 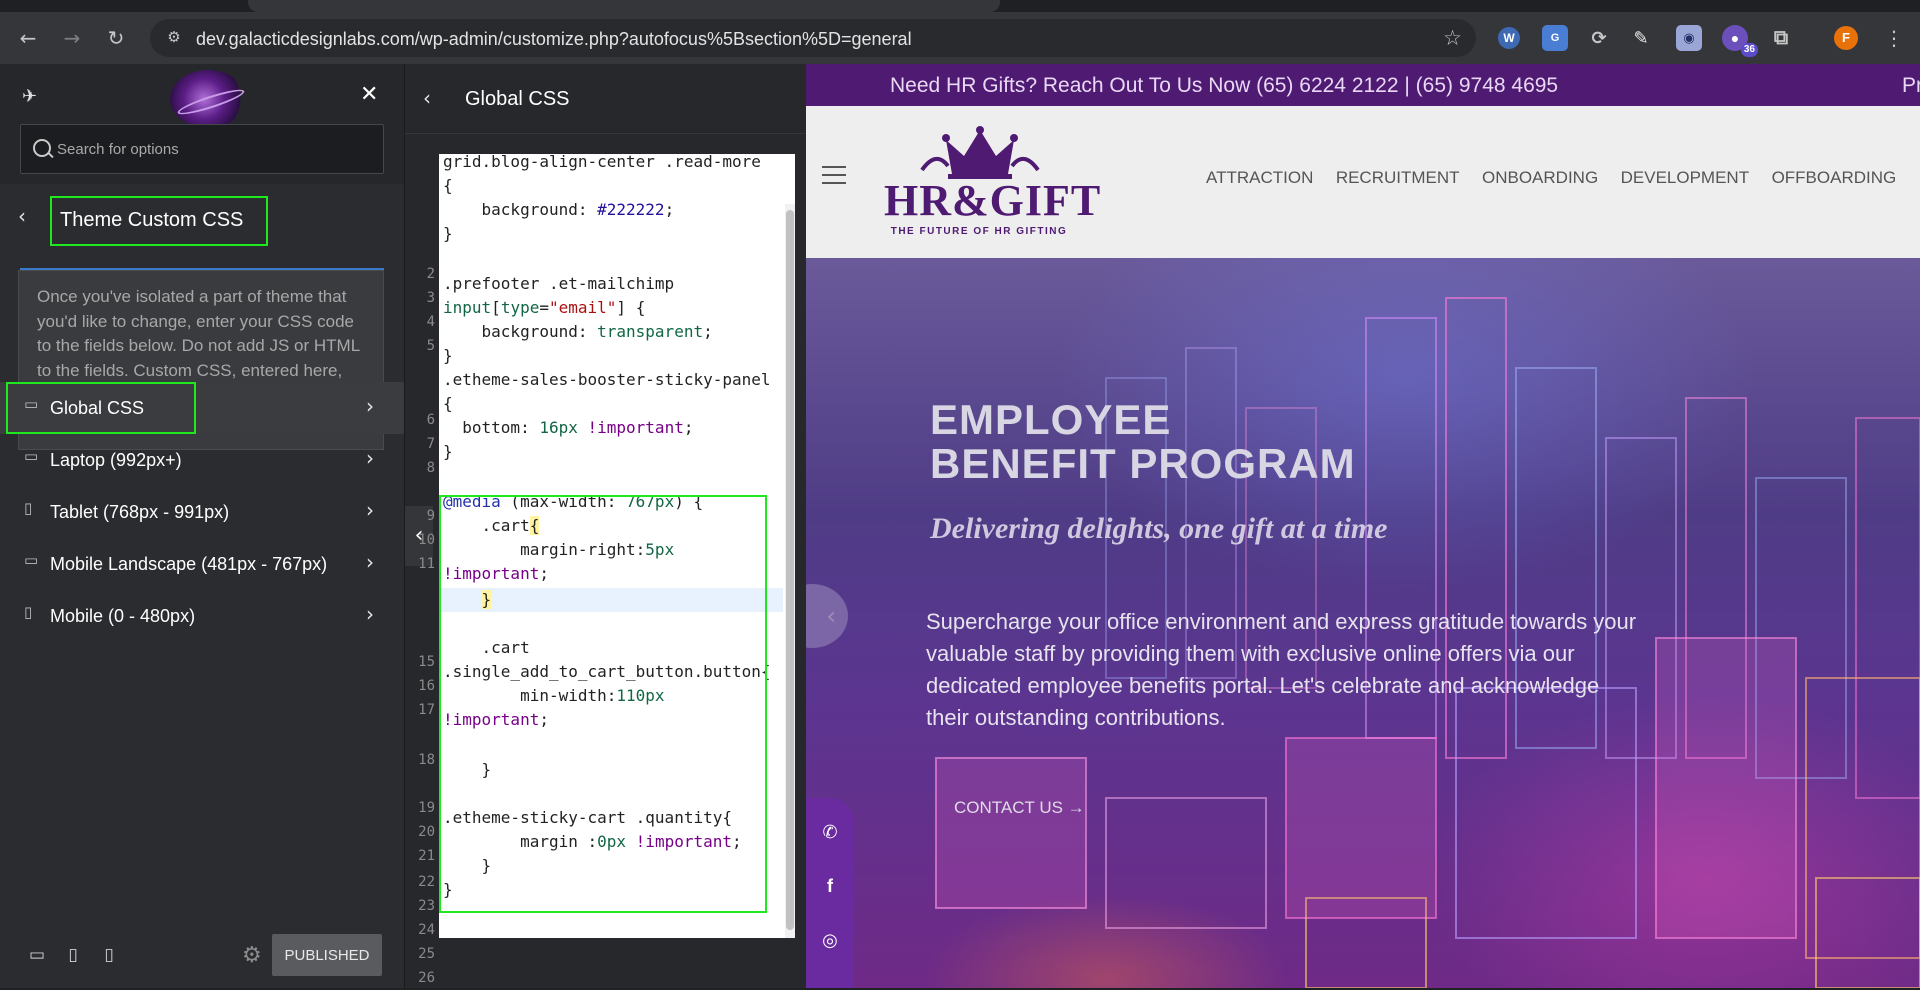 What do you see at coordinates (202, 460) in the screenshot?
I see `menu-item-laptop: ▭ Laptop (992px+) ›` at bounding box center [202, 460].